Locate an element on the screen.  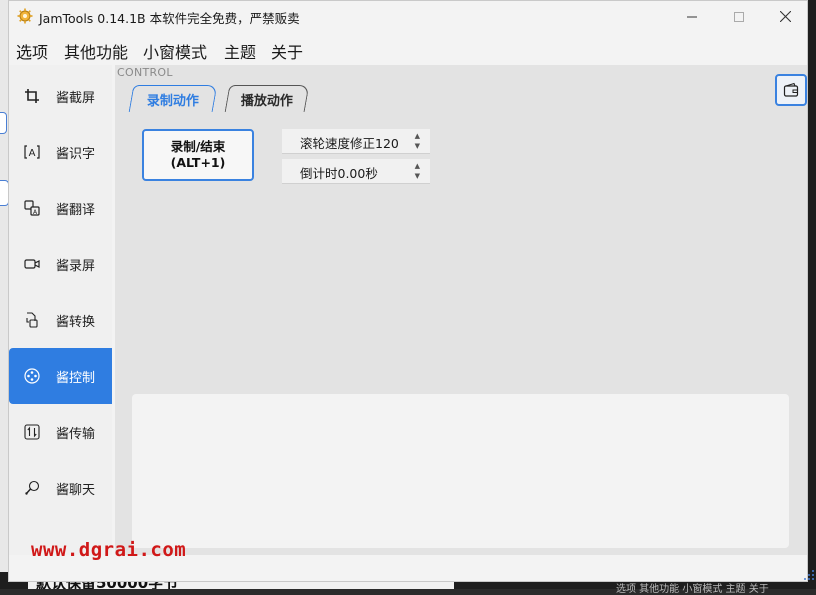
sidebar-item-record-screen: 酱录屏 is located at coordinates (60, 264).